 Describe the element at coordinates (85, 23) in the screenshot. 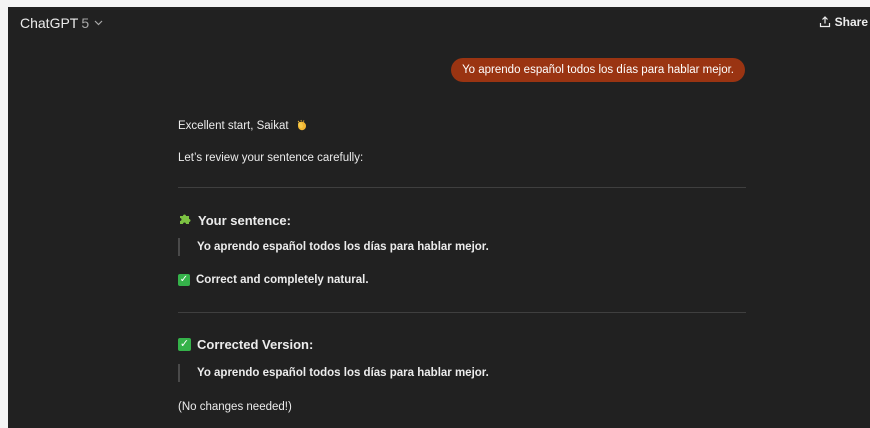

I see `model-version: 5` at that location.